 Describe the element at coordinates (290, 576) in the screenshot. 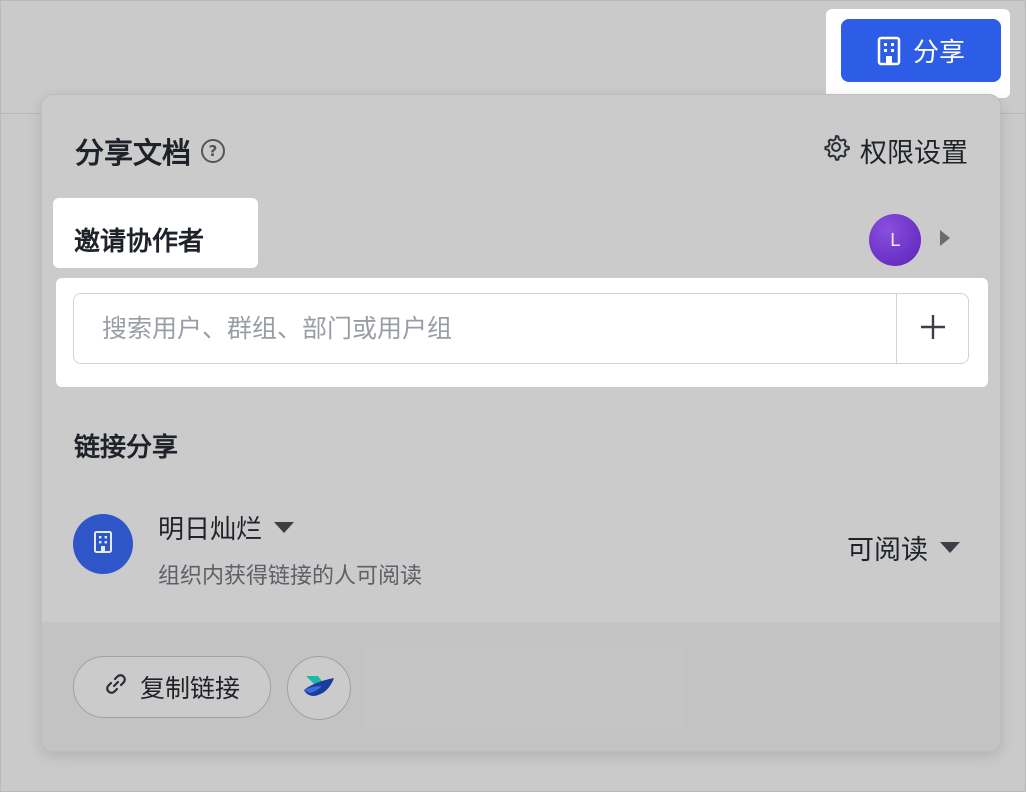

I see `org-scope-description: 组织内获得链接的人可阅读` at that location.